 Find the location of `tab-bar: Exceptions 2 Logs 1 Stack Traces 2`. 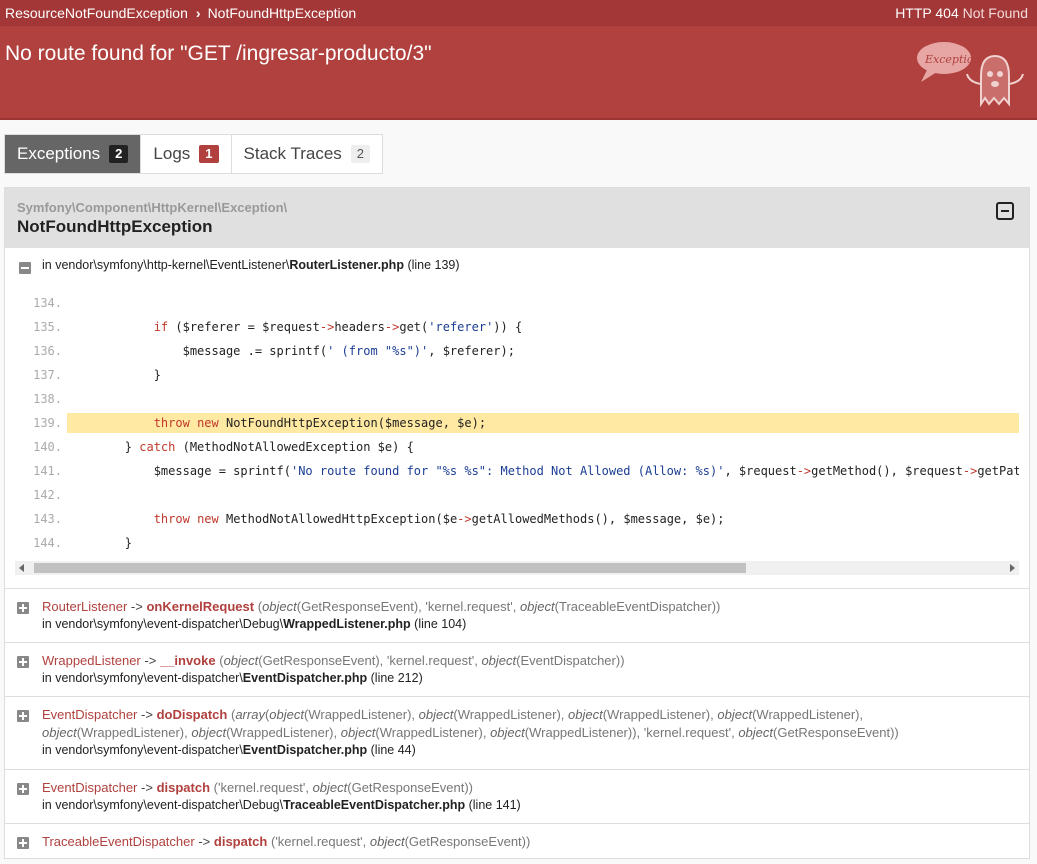

tab-bar: Exceptions 2 Logs 1 Stack Traces 2 is located at coordinates (194, 154).